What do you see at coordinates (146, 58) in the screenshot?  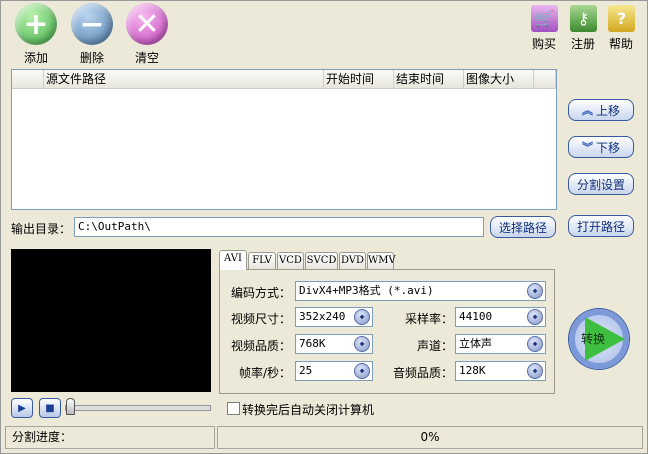 I see `clear-label: 清空` at bounding box center [146, 58].